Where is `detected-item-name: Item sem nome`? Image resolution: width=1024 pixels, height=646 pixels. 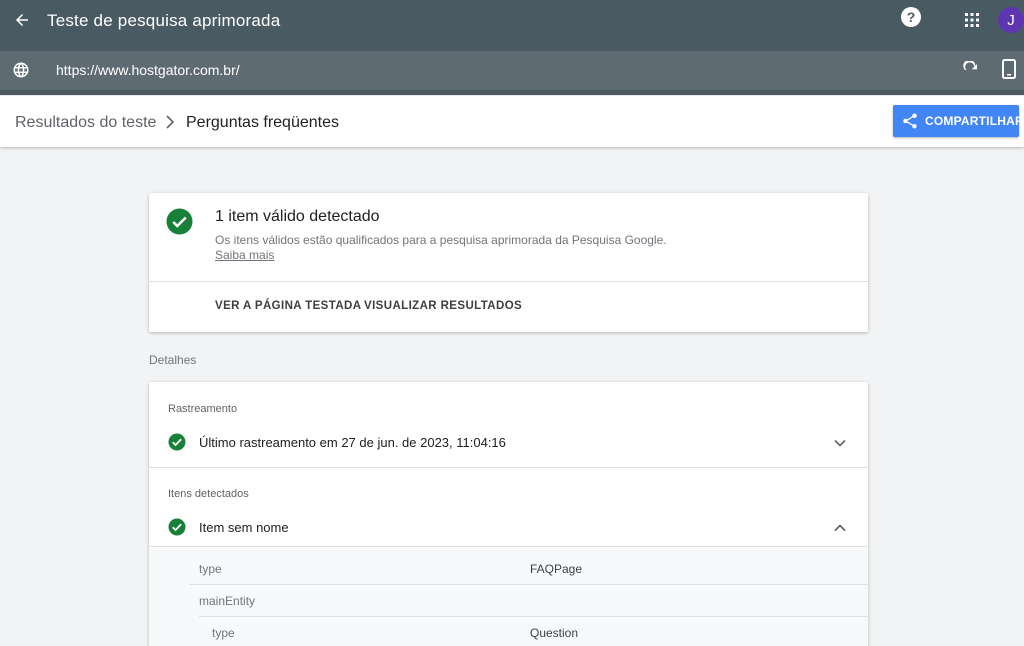 detected-item-name: Item sem nome is located at coordinates (244, 527).